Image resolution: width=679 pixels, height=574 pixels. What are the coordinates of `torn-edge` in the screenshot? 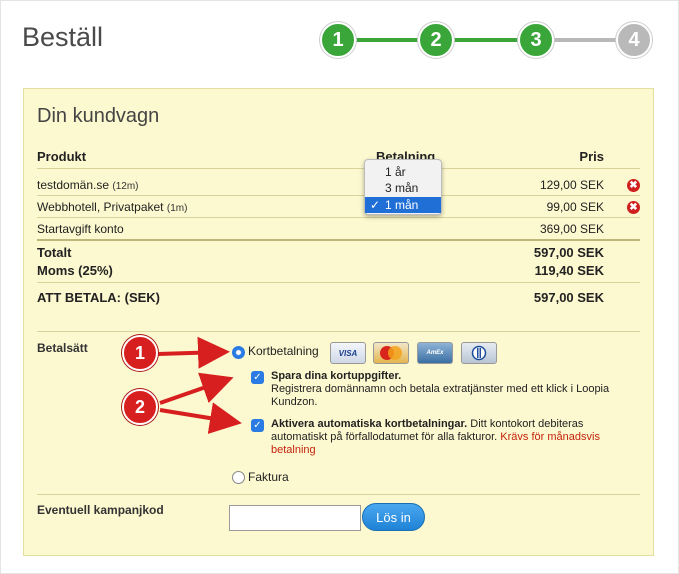 It's located at (339, 569).